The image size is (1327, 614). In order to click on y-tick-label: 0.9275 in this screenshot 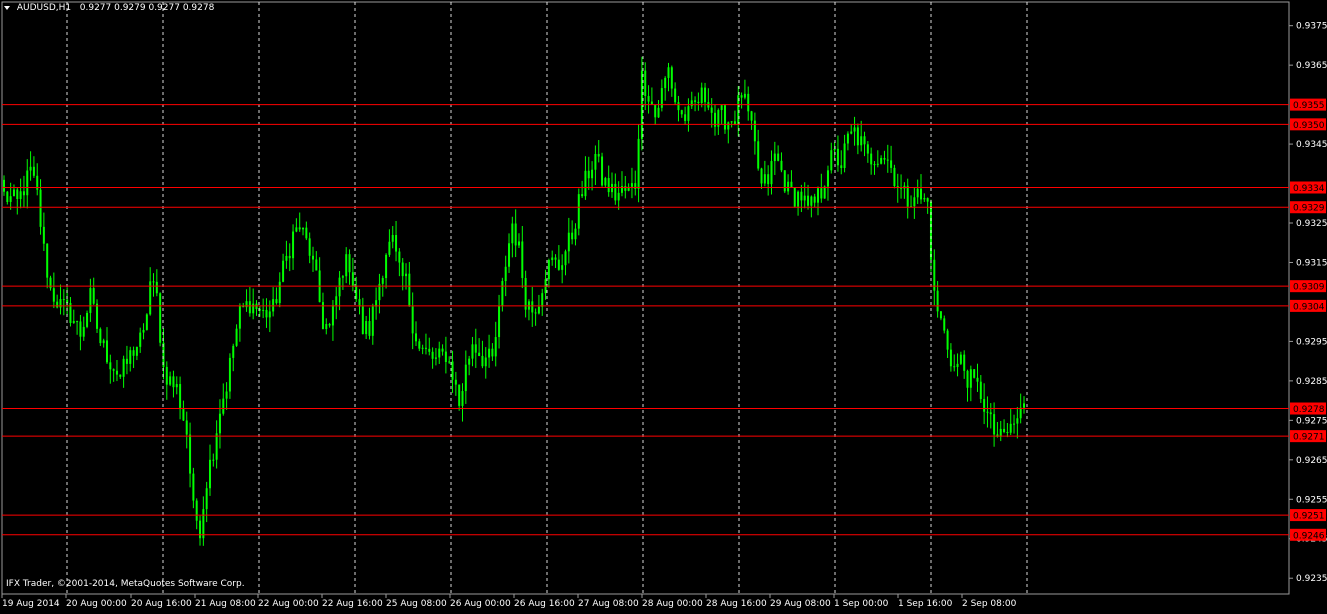, I will do `click(1311, 421)`.